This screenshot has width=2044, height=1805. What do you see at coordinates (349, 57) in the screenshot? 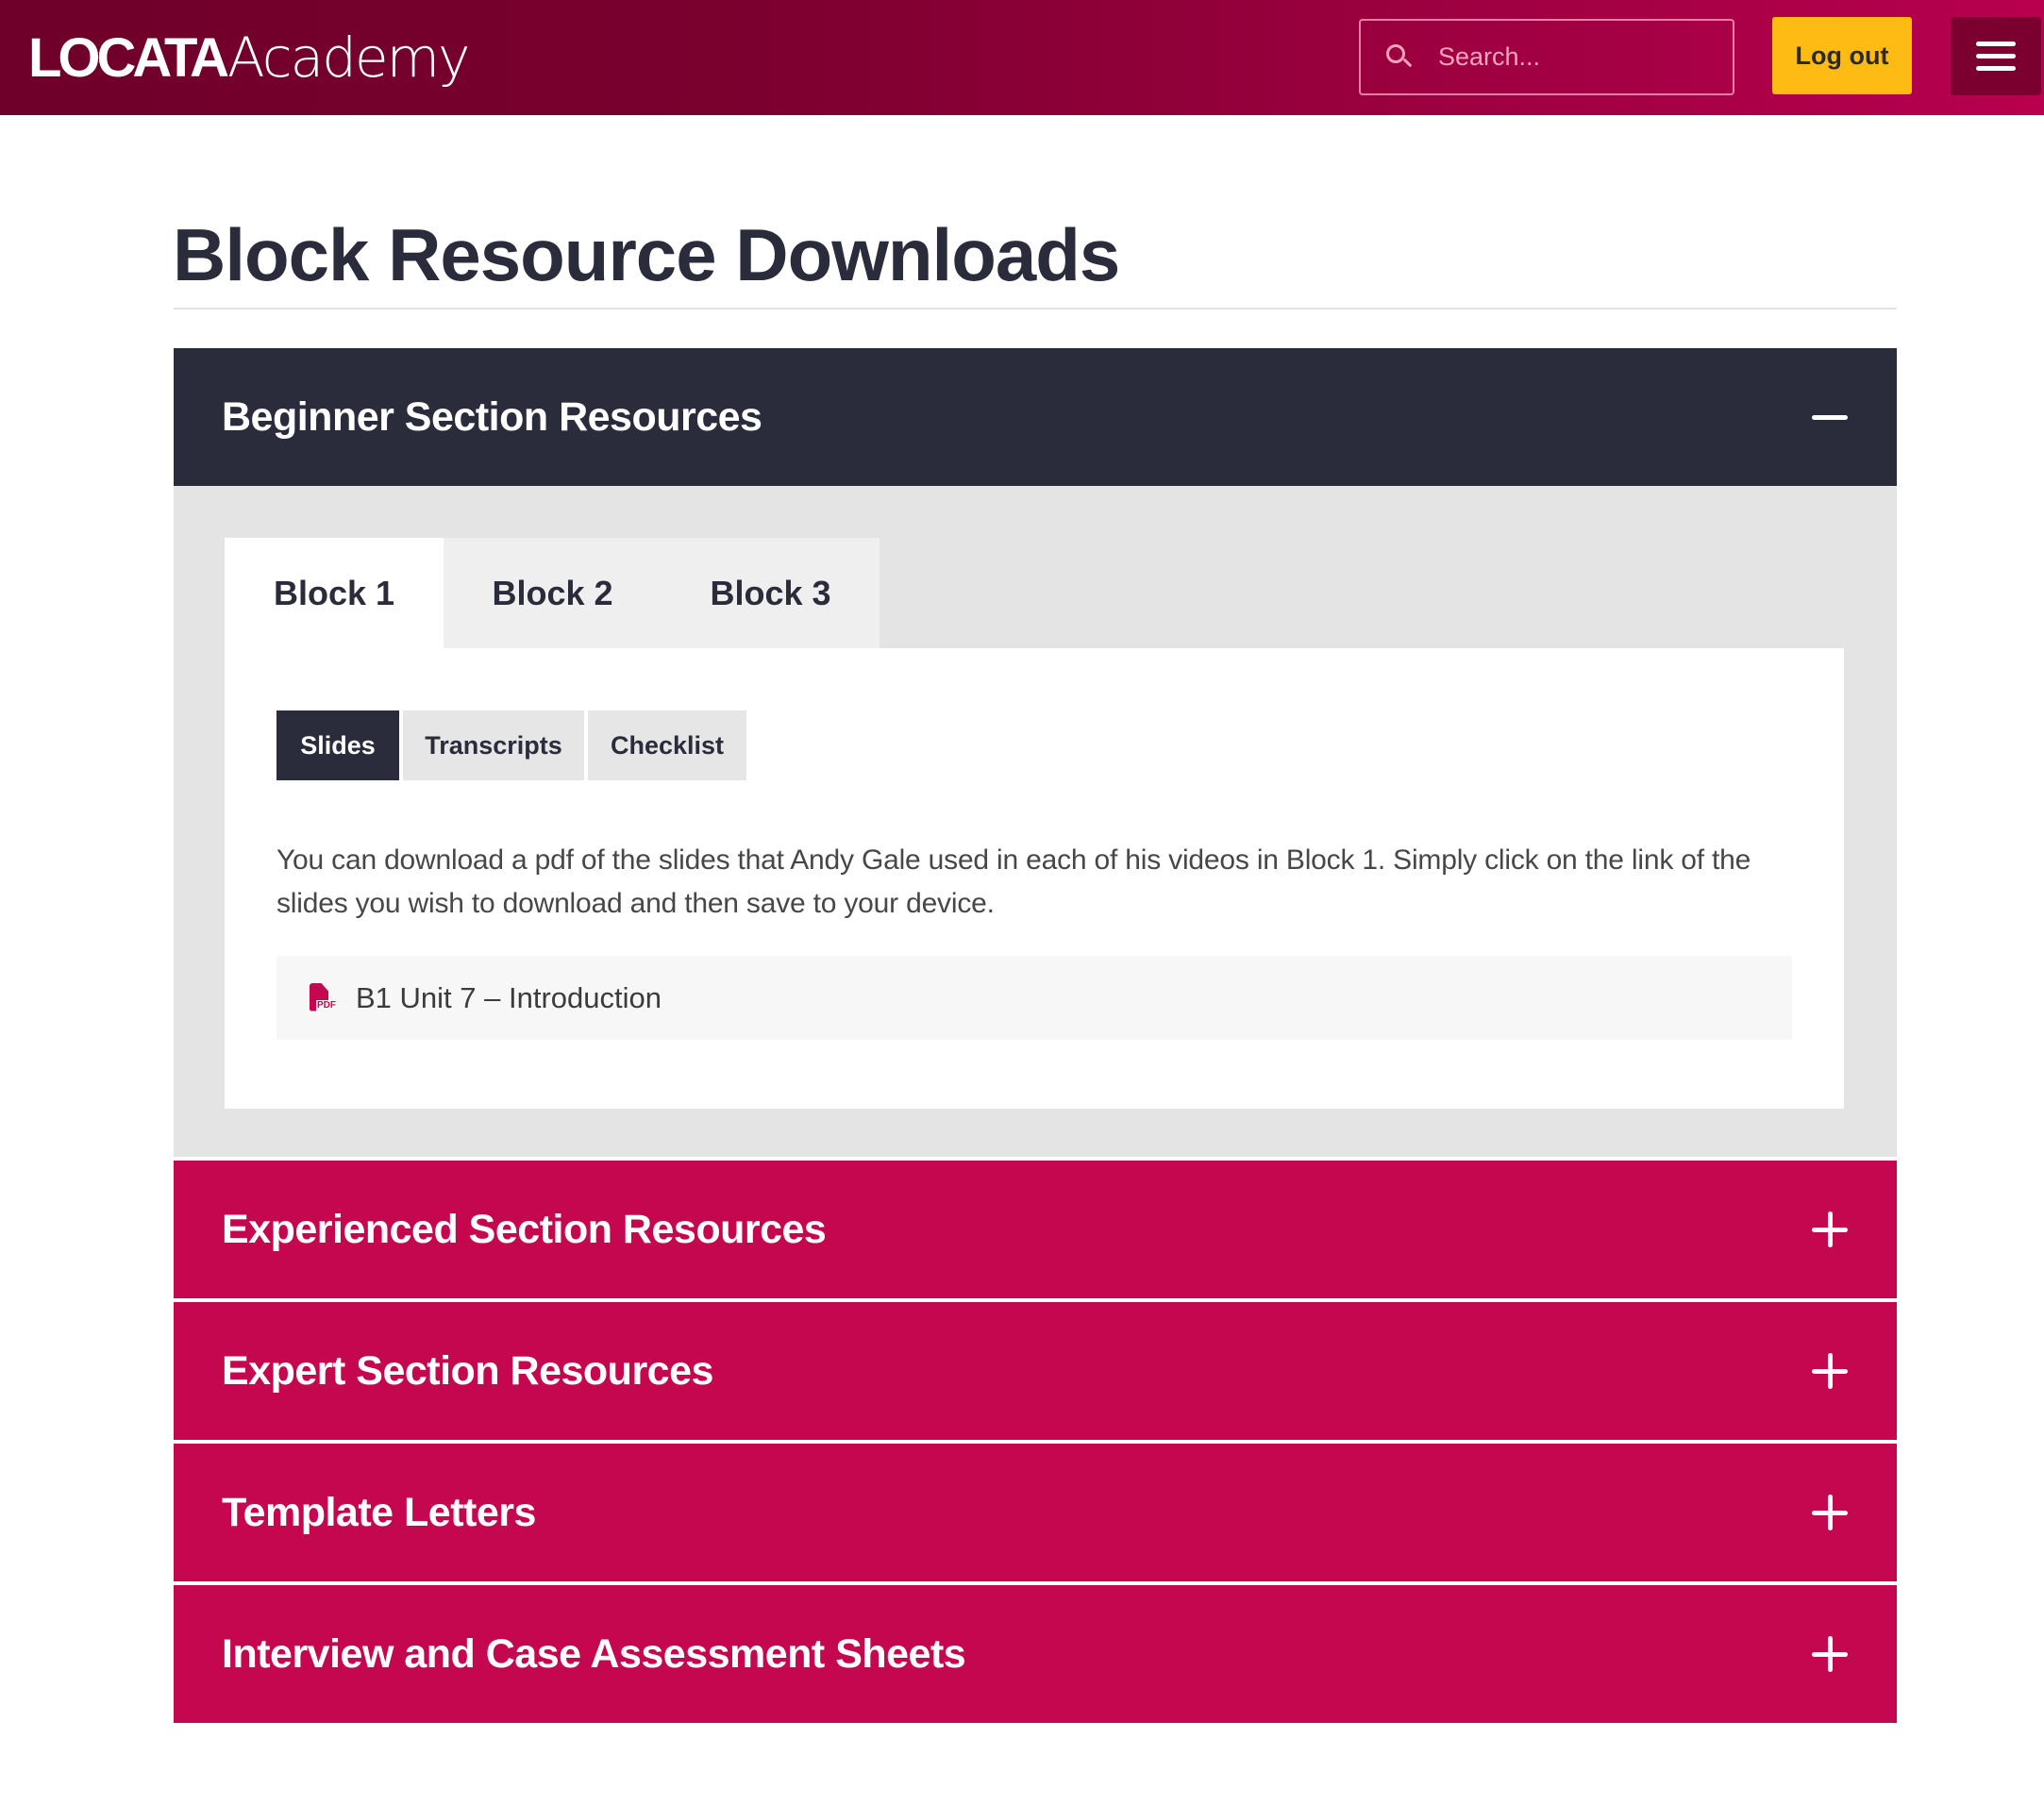
I see `logo-wordmark-light: Academy` at bounding box center [349, 57].